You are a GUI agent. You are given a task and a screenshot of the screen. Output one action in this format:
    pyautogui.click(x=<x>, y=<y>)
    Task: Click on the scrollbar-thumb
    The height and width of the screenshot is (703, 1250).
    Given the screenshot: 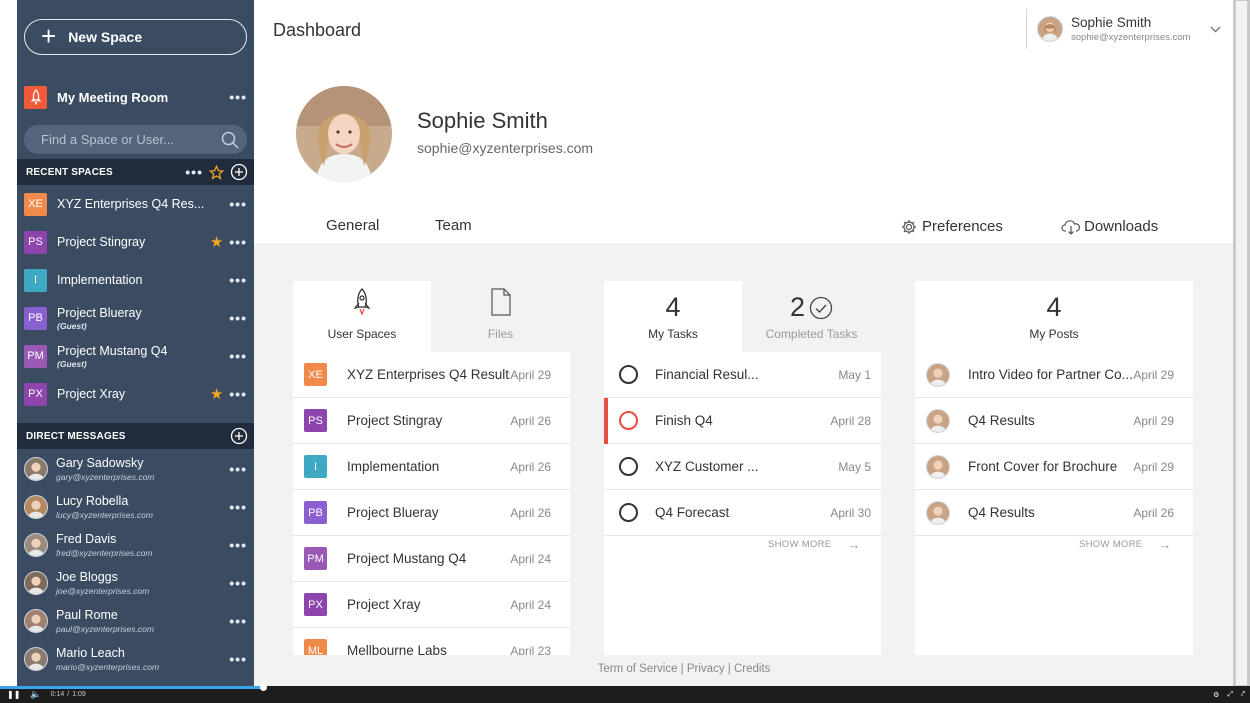 What is the action you would take?
    pyautogui.click(x=1241, y=343)
    